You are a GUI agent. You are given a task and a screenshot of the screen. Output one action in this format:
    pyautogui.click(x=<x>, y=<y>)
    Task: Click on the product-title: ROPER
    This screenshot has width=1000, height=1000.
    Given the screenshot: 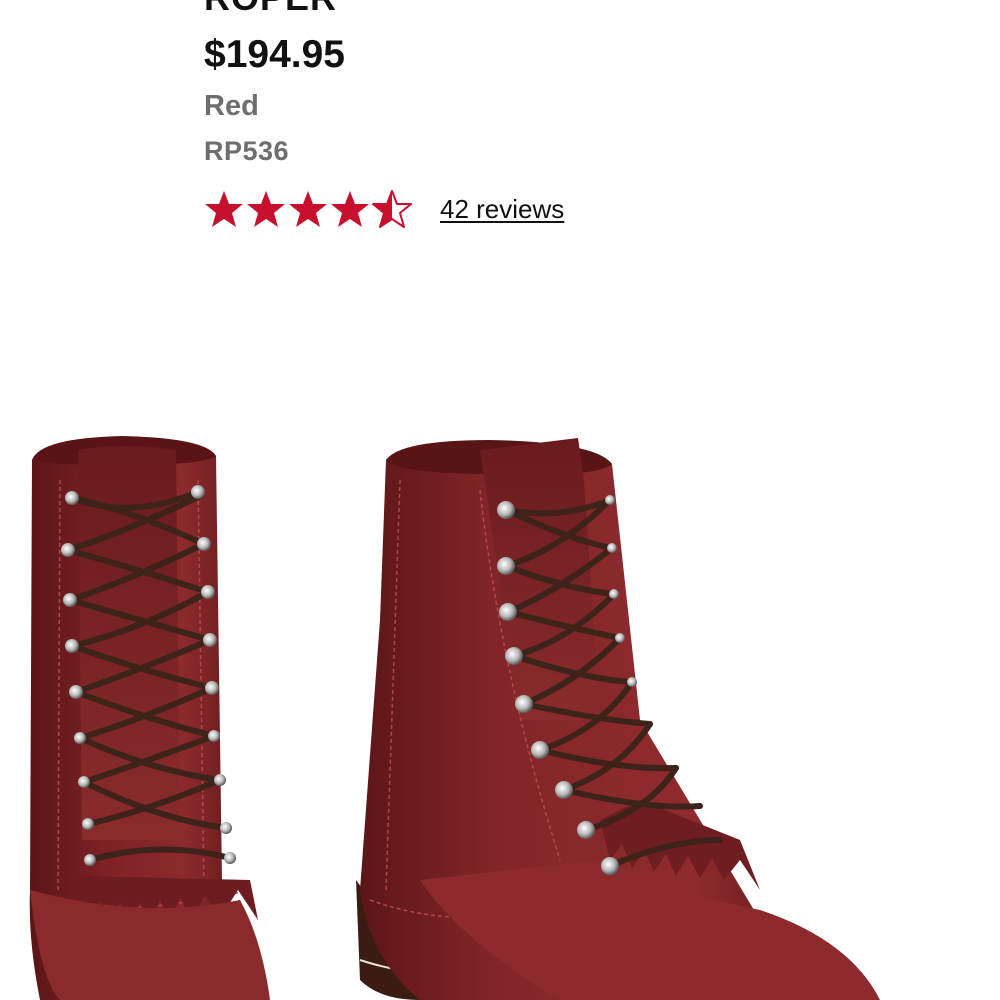 What is the action you would take?
    pyautogui.click(x=270, y=9)
    